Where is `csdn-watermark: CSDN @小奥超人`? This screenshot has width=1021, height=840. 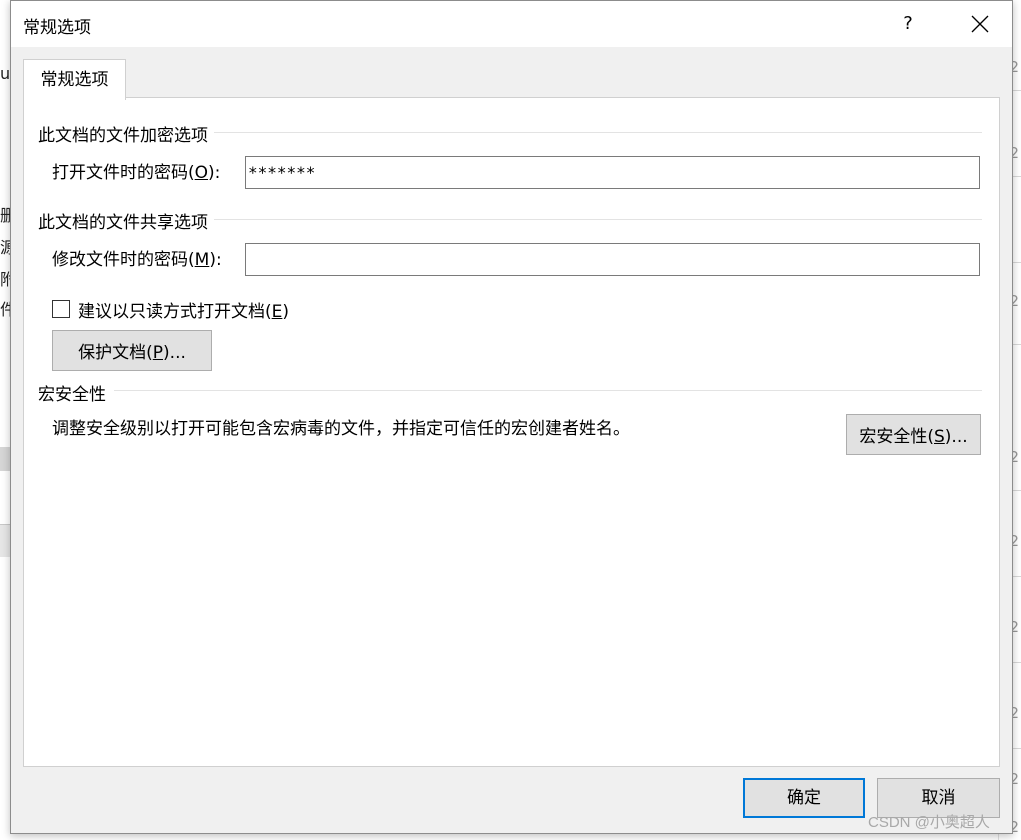 csdn-watermark: CSDN @小奥超人 is located at coordinates (929, 822).